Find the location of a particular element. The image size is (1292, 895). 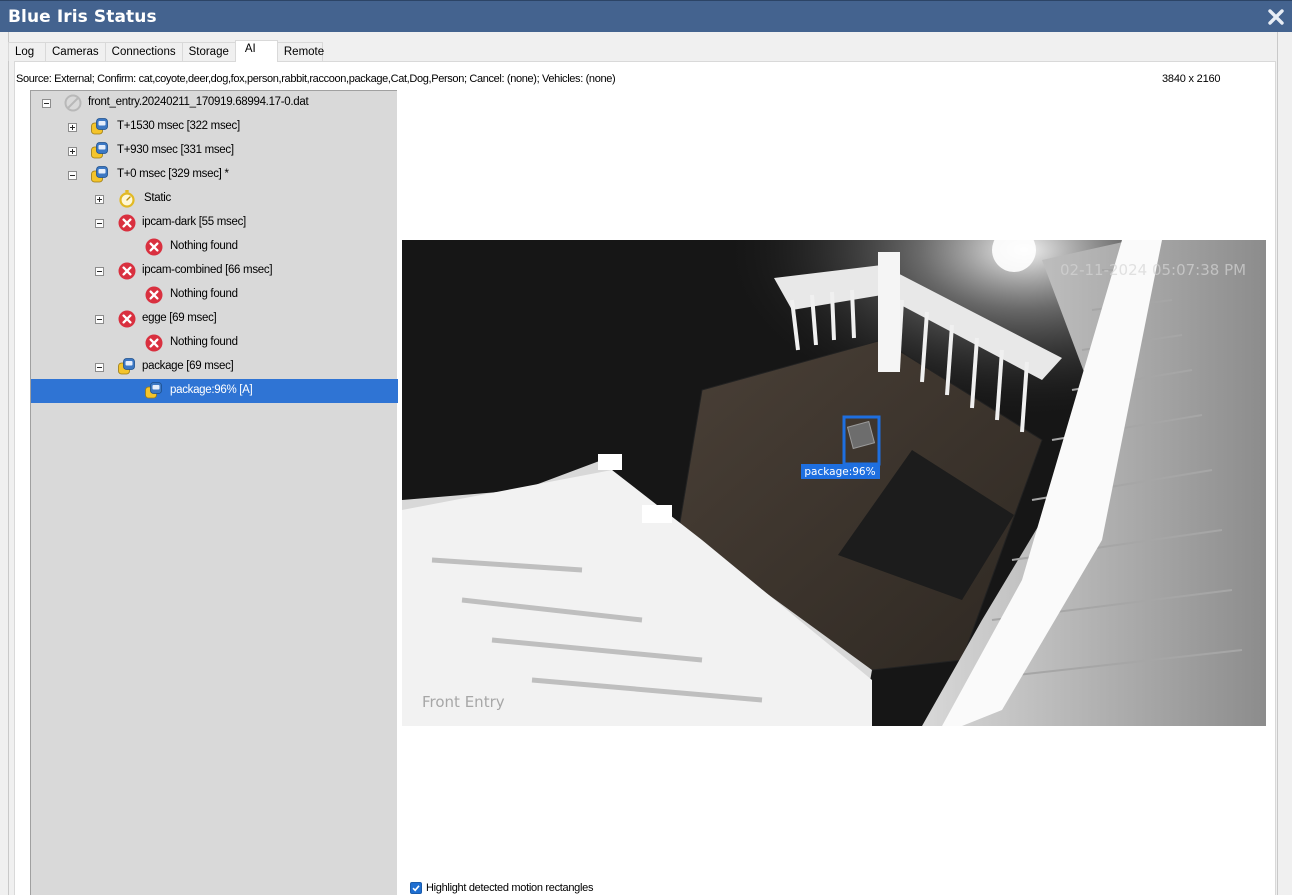

tree-item-static: Static is located at coordinates (214, 199).